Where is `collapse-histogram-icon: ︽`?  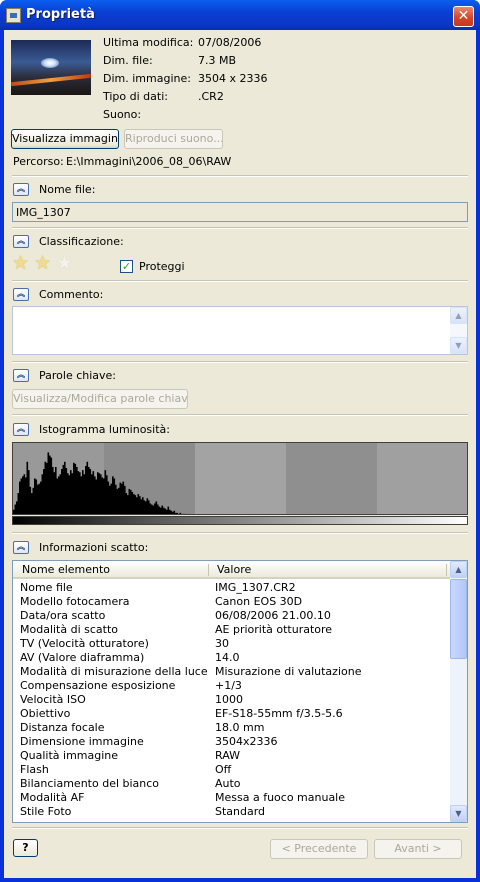 collapse-histogram-icon: ︽ is located at coordinates (21, 429).